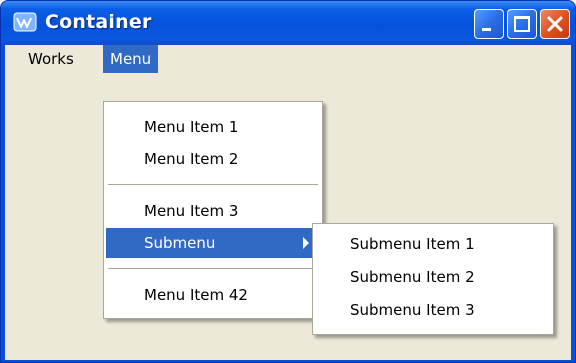 This screenshot has height=363, width=576. I want to click on app-icon, so click(25, 22).